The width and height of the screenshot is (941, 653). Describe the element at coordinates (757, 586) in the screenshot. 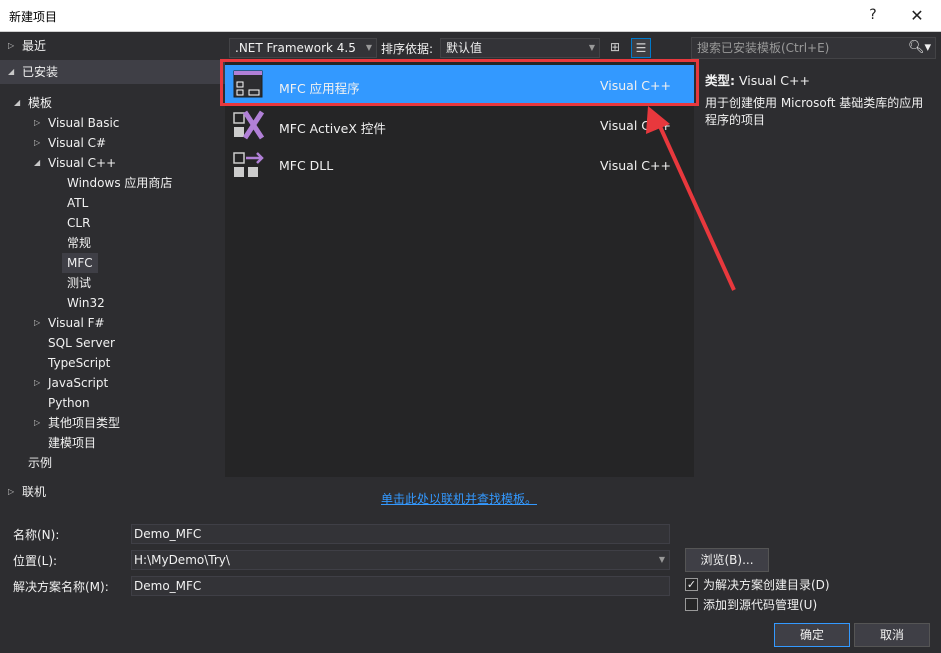

I see `create-directory-checkbox: ✓ 为解决方案创建目录(D)` at that location.